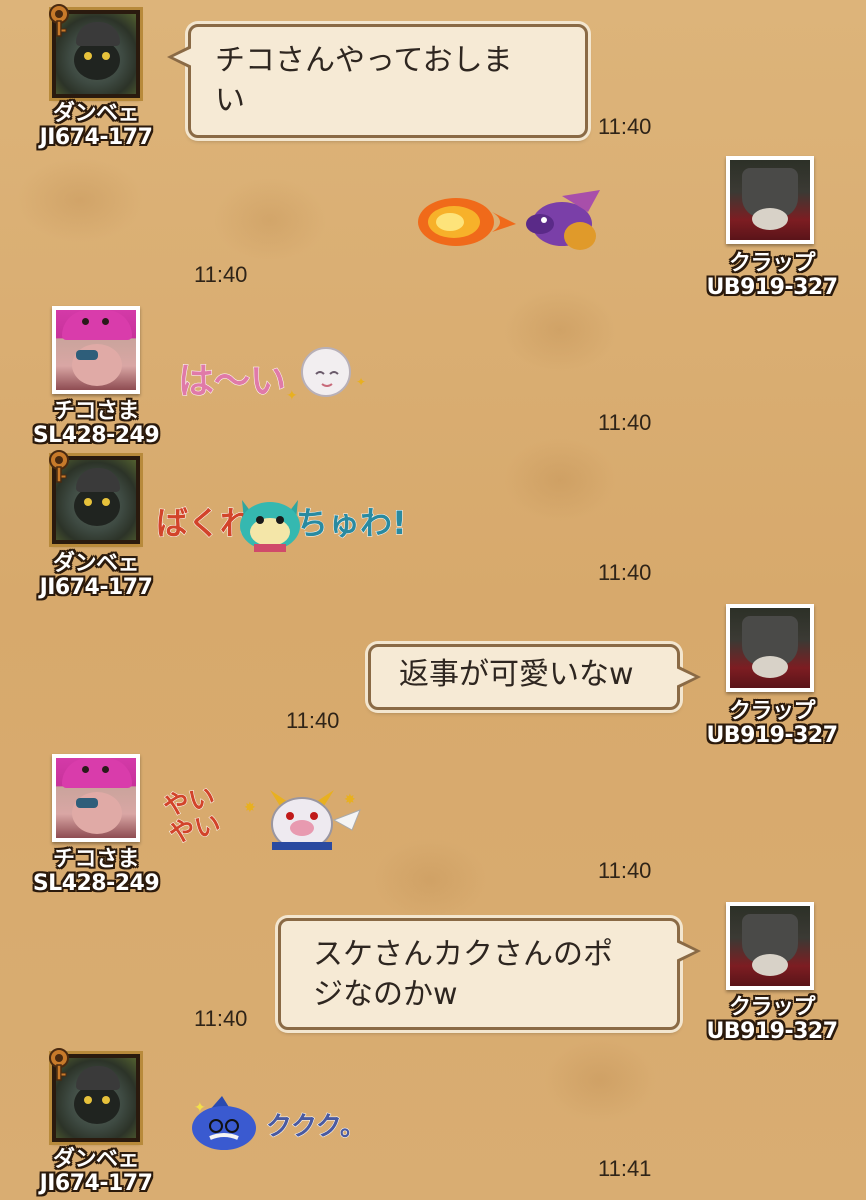 Image resolution: width=866 pixels, height=1200 pixels. What do you see at coordinates (226, 1122) in the screenshot?
I see `blue-mustache-monster-stamp-icon: ✦` at bounding box center [226, 1122].